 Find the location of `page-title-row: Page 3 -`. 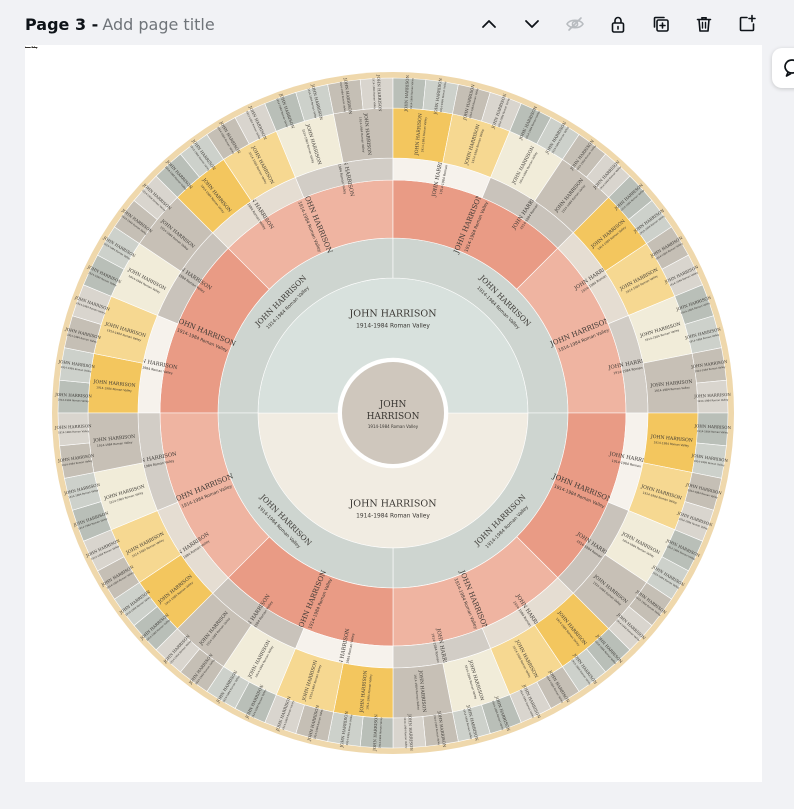

page-title-row: Page 3 - is located at coordinates (154, 24).